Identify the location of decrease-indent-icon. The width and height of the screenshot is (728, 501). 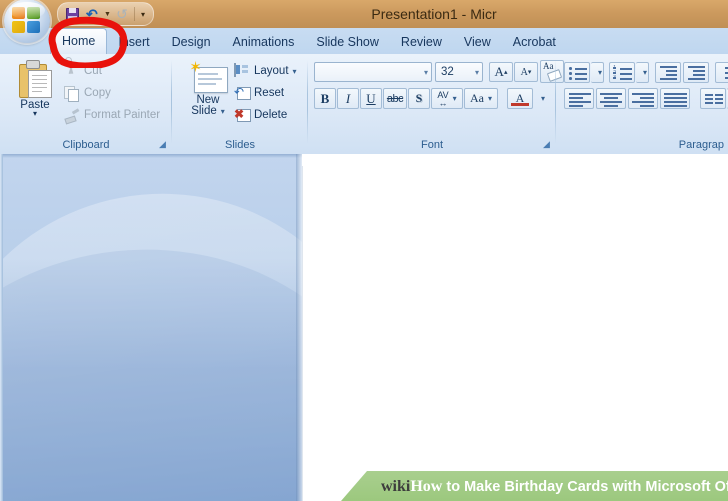
(668, 72).